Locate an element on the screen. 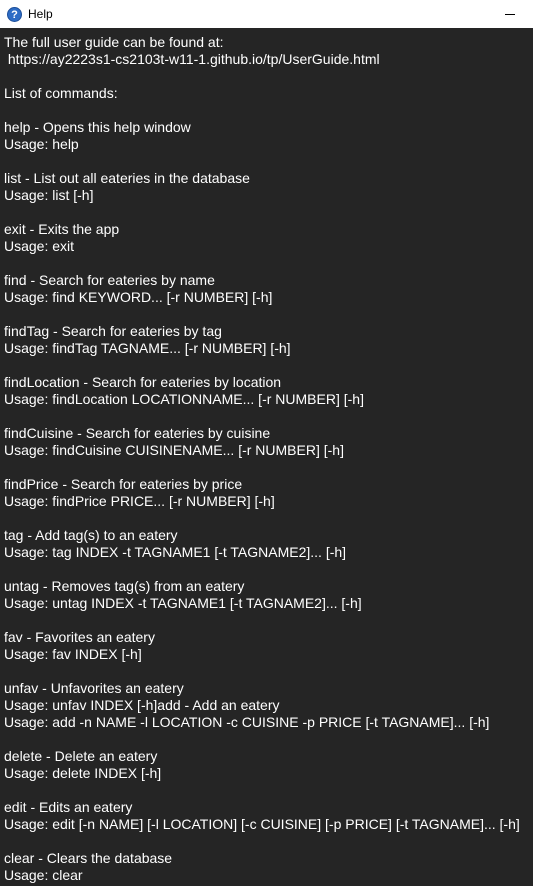 The height and width of the screenshot is (886, 533). help-question-icon: ? is located at coordinates (14, 14).